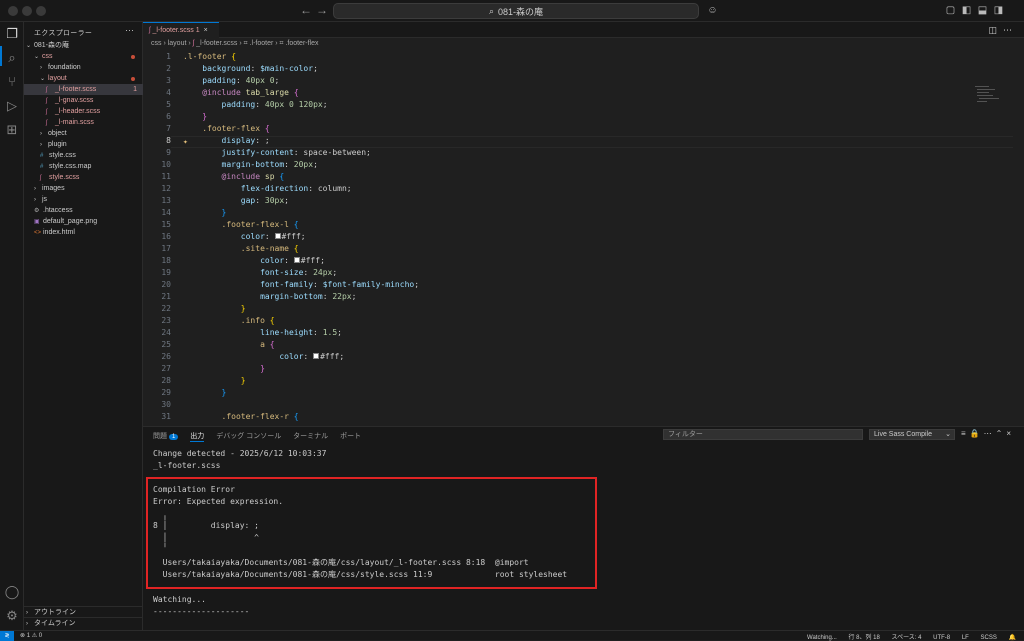 The image size is (1024, 641). Describe the element at coordinates (907, 638) in the screenshot. I see `indentation: スペース: 4` at that location.